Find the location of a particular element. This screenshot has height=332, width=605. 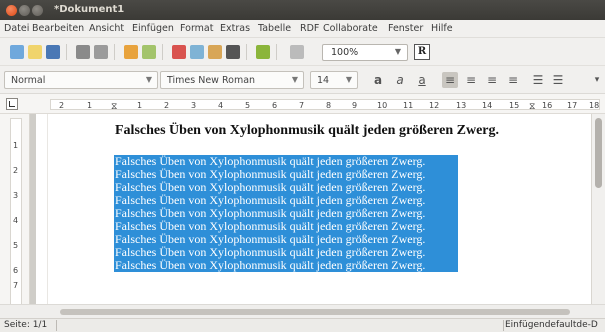

window-title: *Dokument1 is located at coordinates (89, 9).